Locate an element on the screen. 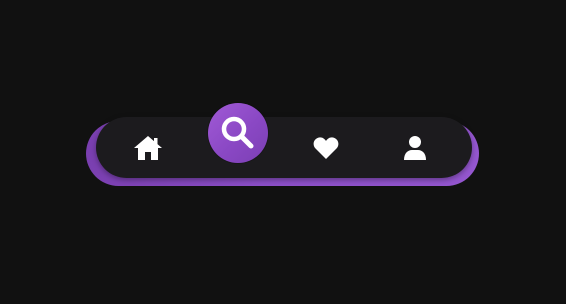 The height and width of the screenshot is (304, 566). nav-item-user is located at coordinates (415, 148).